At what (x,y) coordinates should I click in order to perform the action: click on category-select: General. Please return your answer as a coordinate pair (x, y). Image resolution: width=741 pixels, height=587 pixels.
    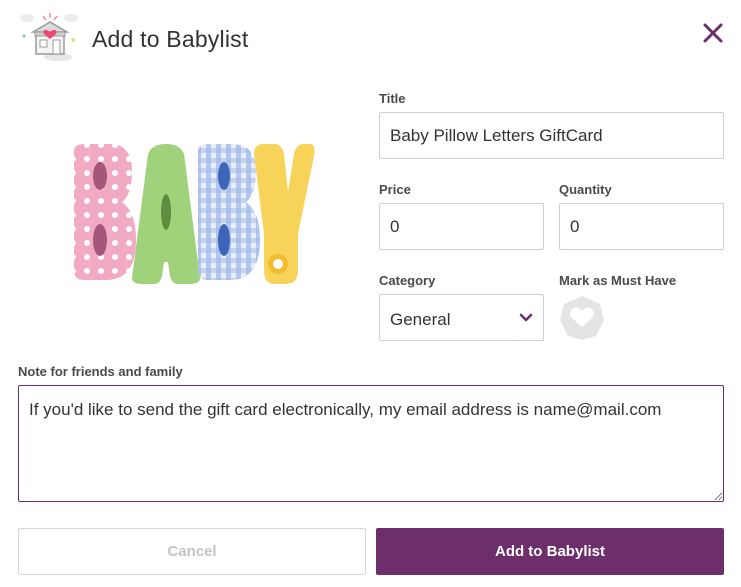
    Looking at the image, I should click on (461, 317).